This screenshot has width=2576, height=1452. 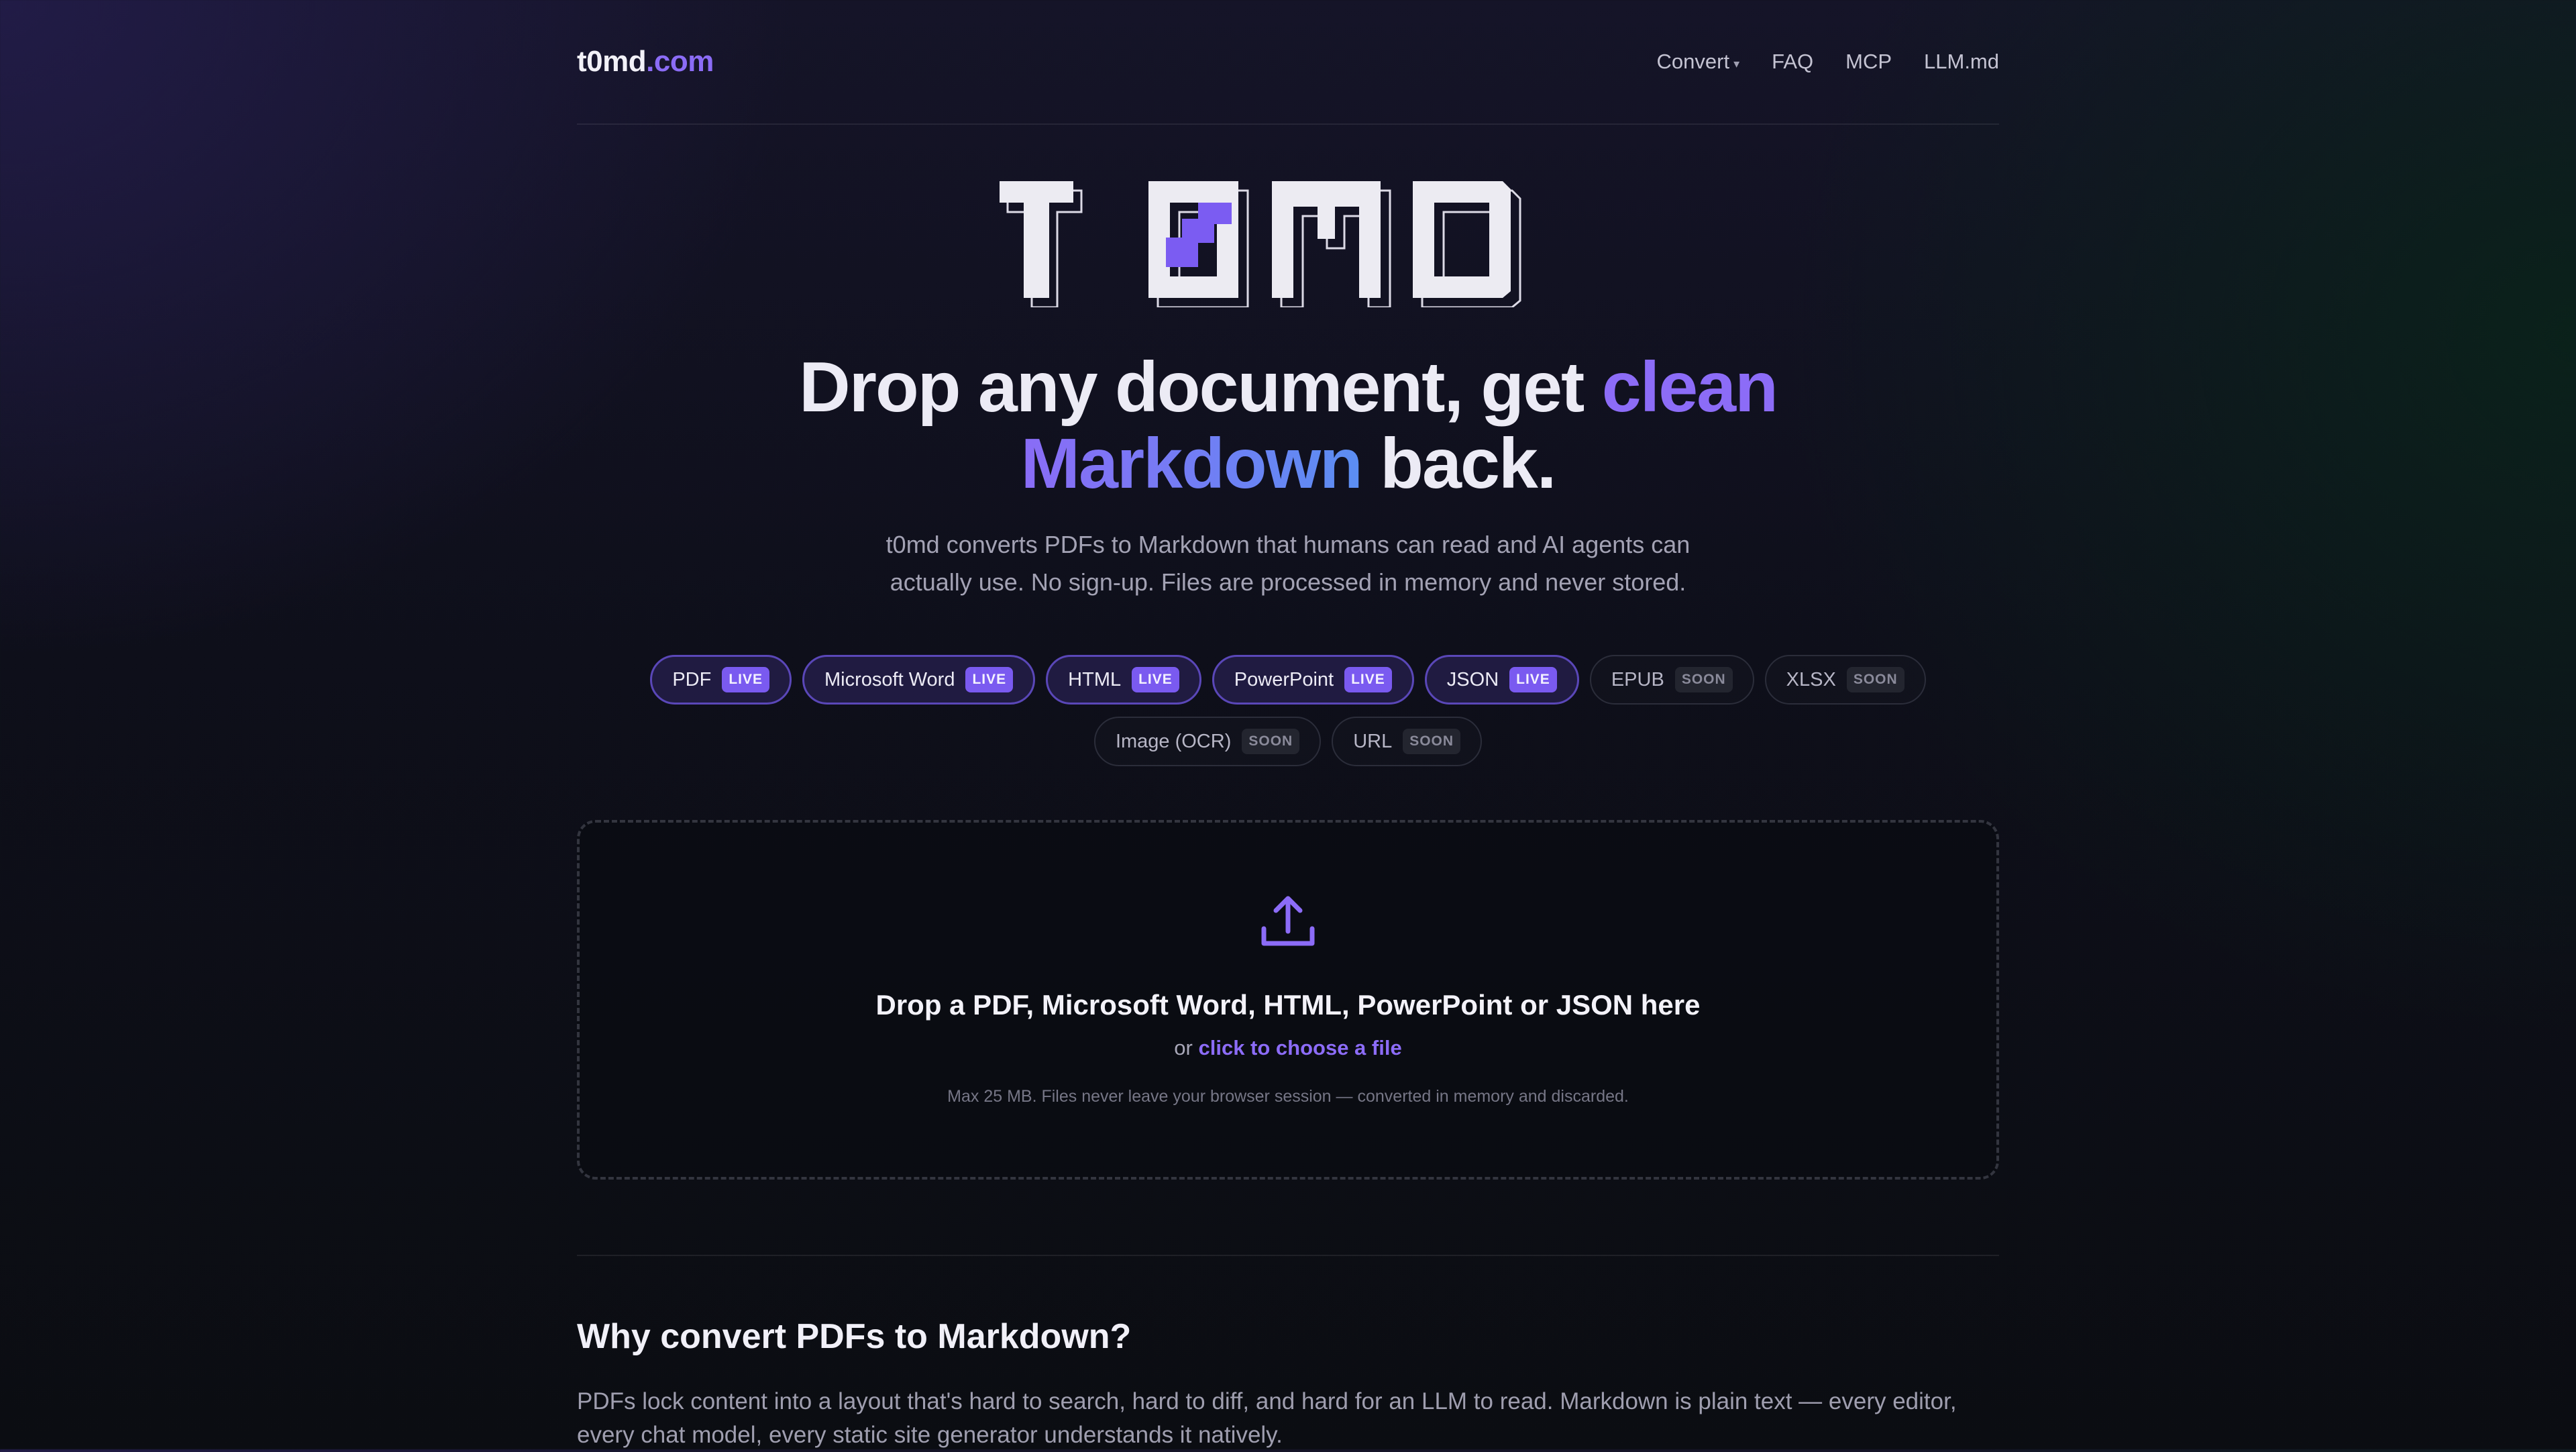 I want to click on format-chip-label: PDF, so click(x=692, y=679).